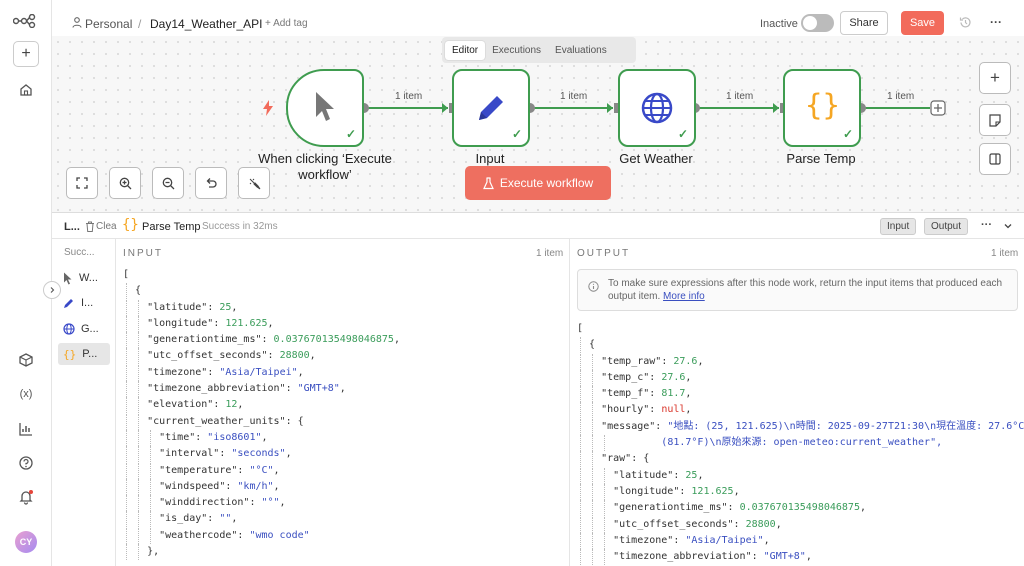 Image resolution: width=1024 pixels, height=566 pixels. What do you see at coordinates (631, 361) in the screenshot?
I see `json-key: "temp_raw"` at bounding box center [631, 361].